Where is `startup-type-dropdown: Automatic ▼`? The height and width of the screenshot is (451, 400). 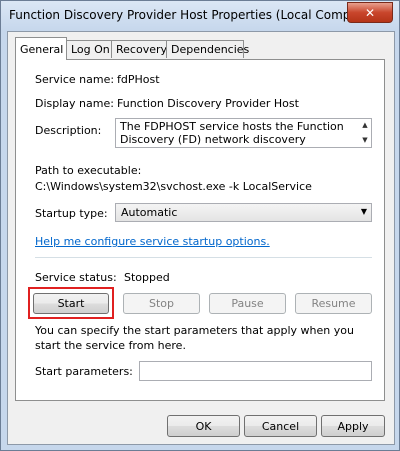 startup-type-dropdown: Automatic ▼ is located at coordinates (243, 212).